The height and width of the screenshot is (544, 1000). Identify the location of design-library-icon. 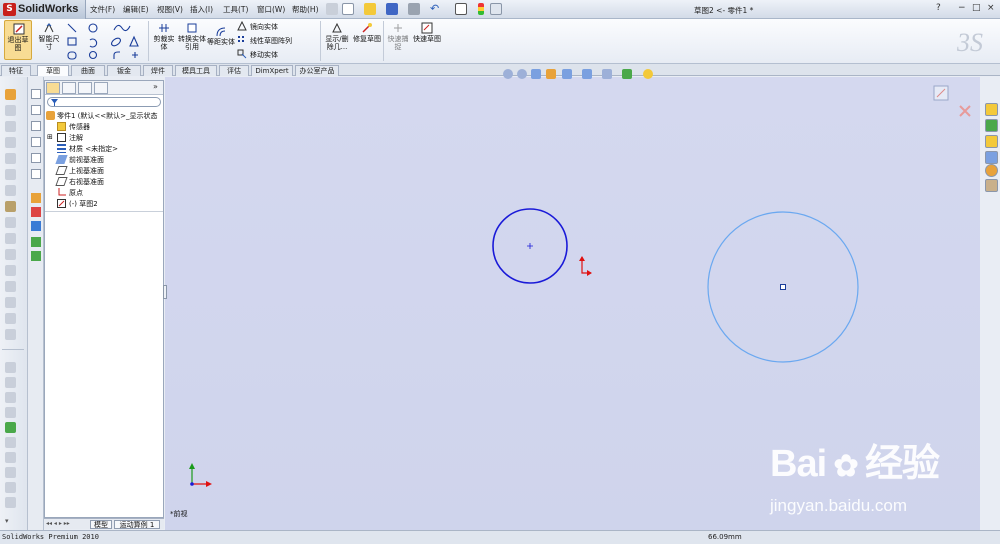
(991, 125).